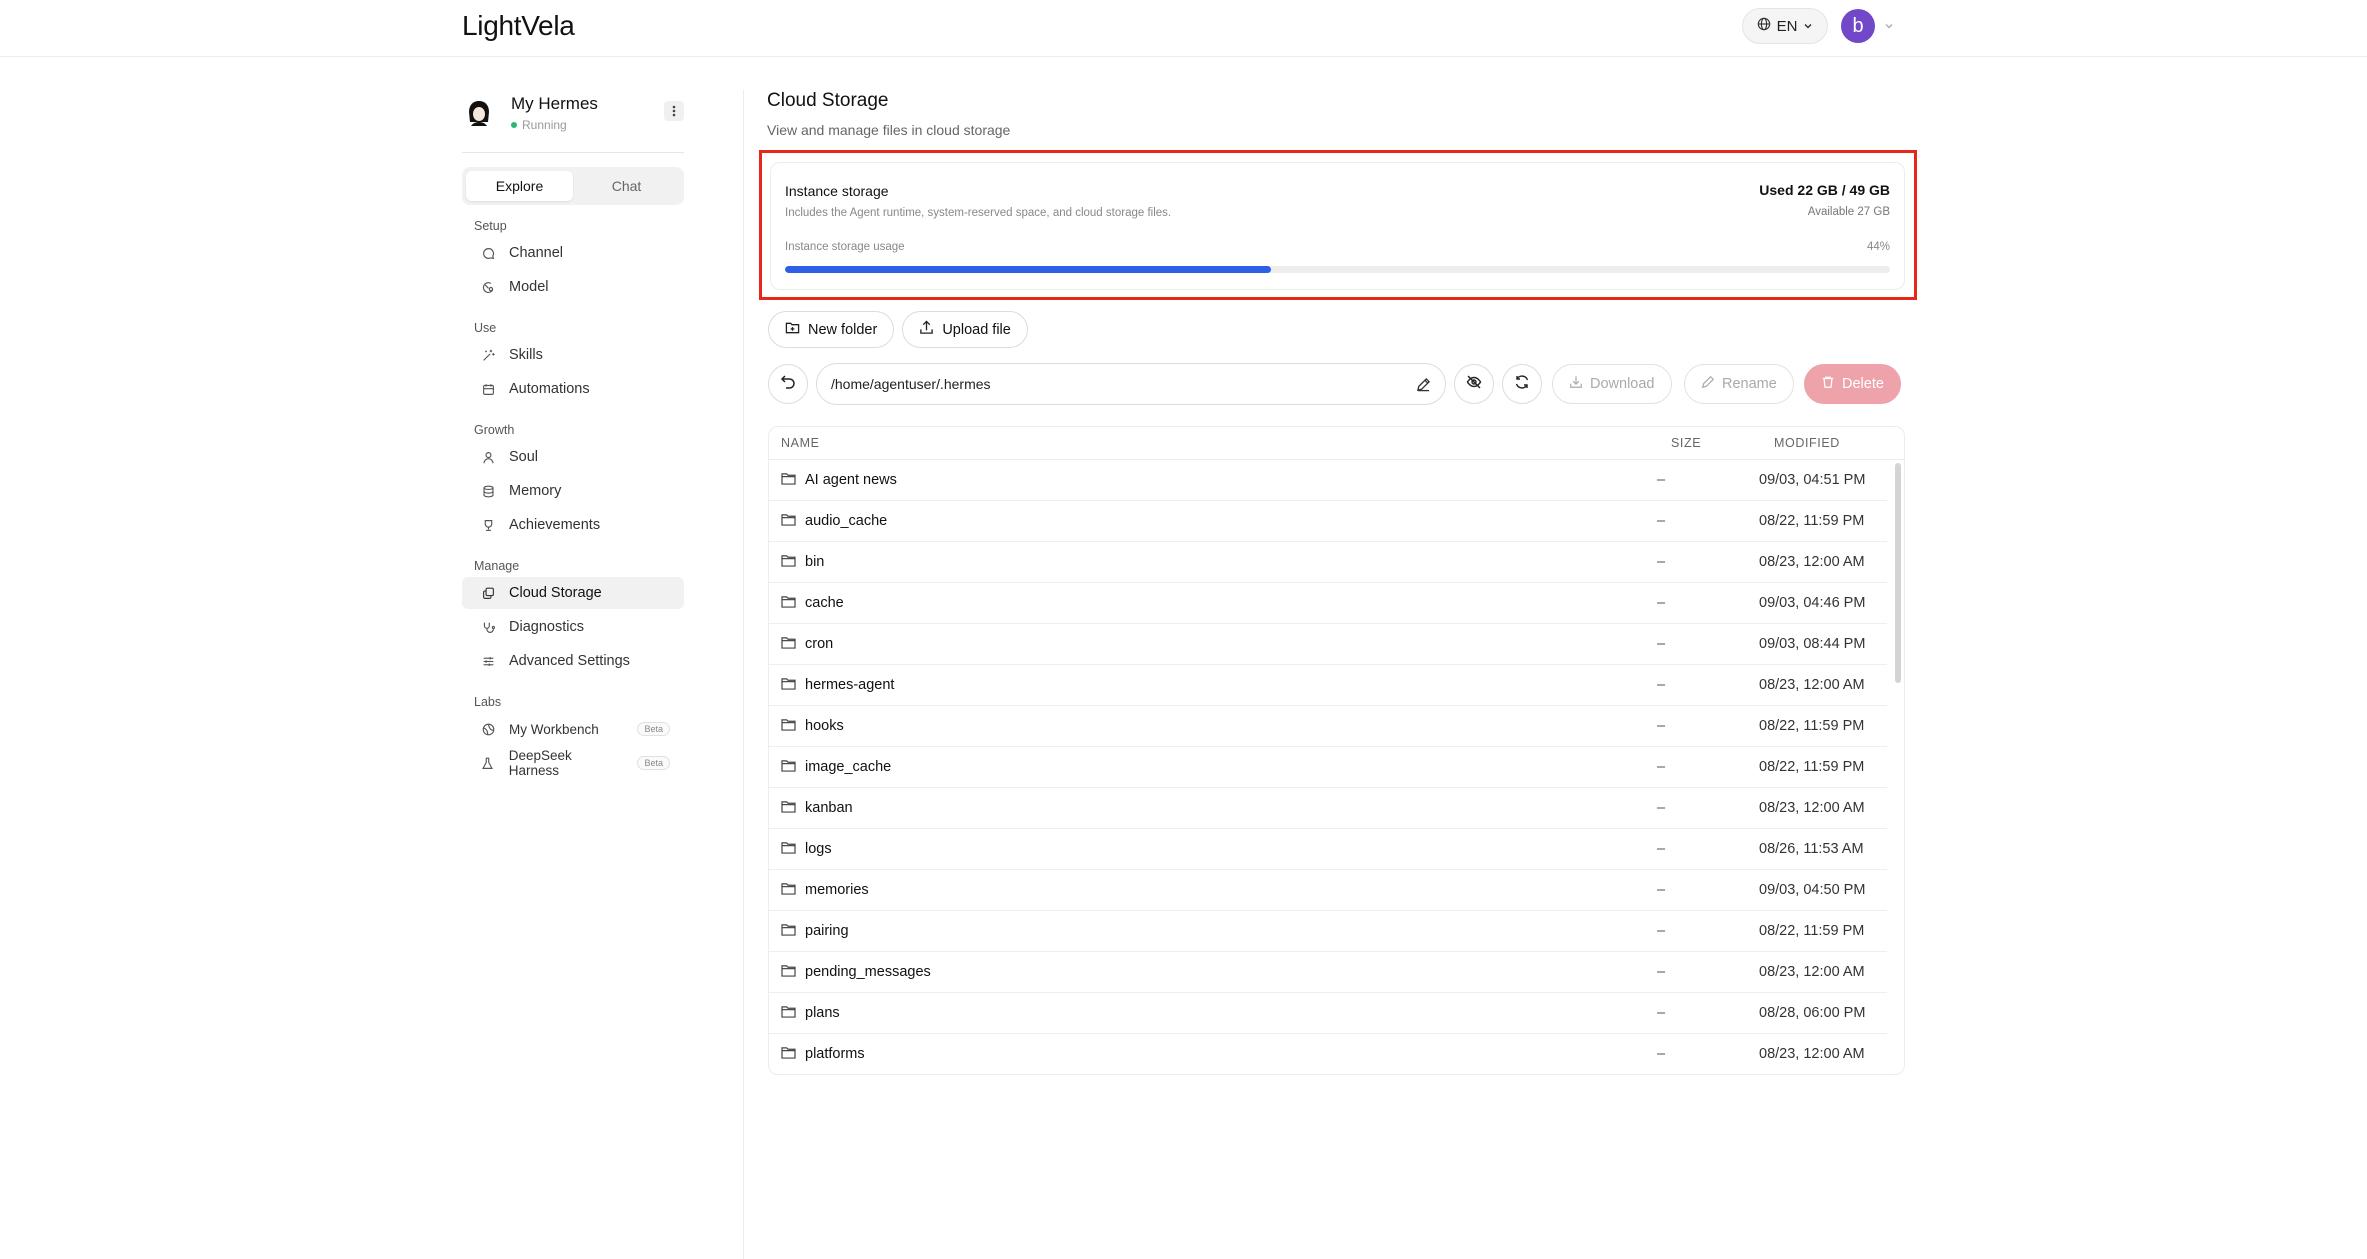 This screenshot has height=1259, width=2367. What do you see at coordinates (1686, 443) in the screenshot?
I see `column-header-size: SIZE` at bounding box center [1686, 443].